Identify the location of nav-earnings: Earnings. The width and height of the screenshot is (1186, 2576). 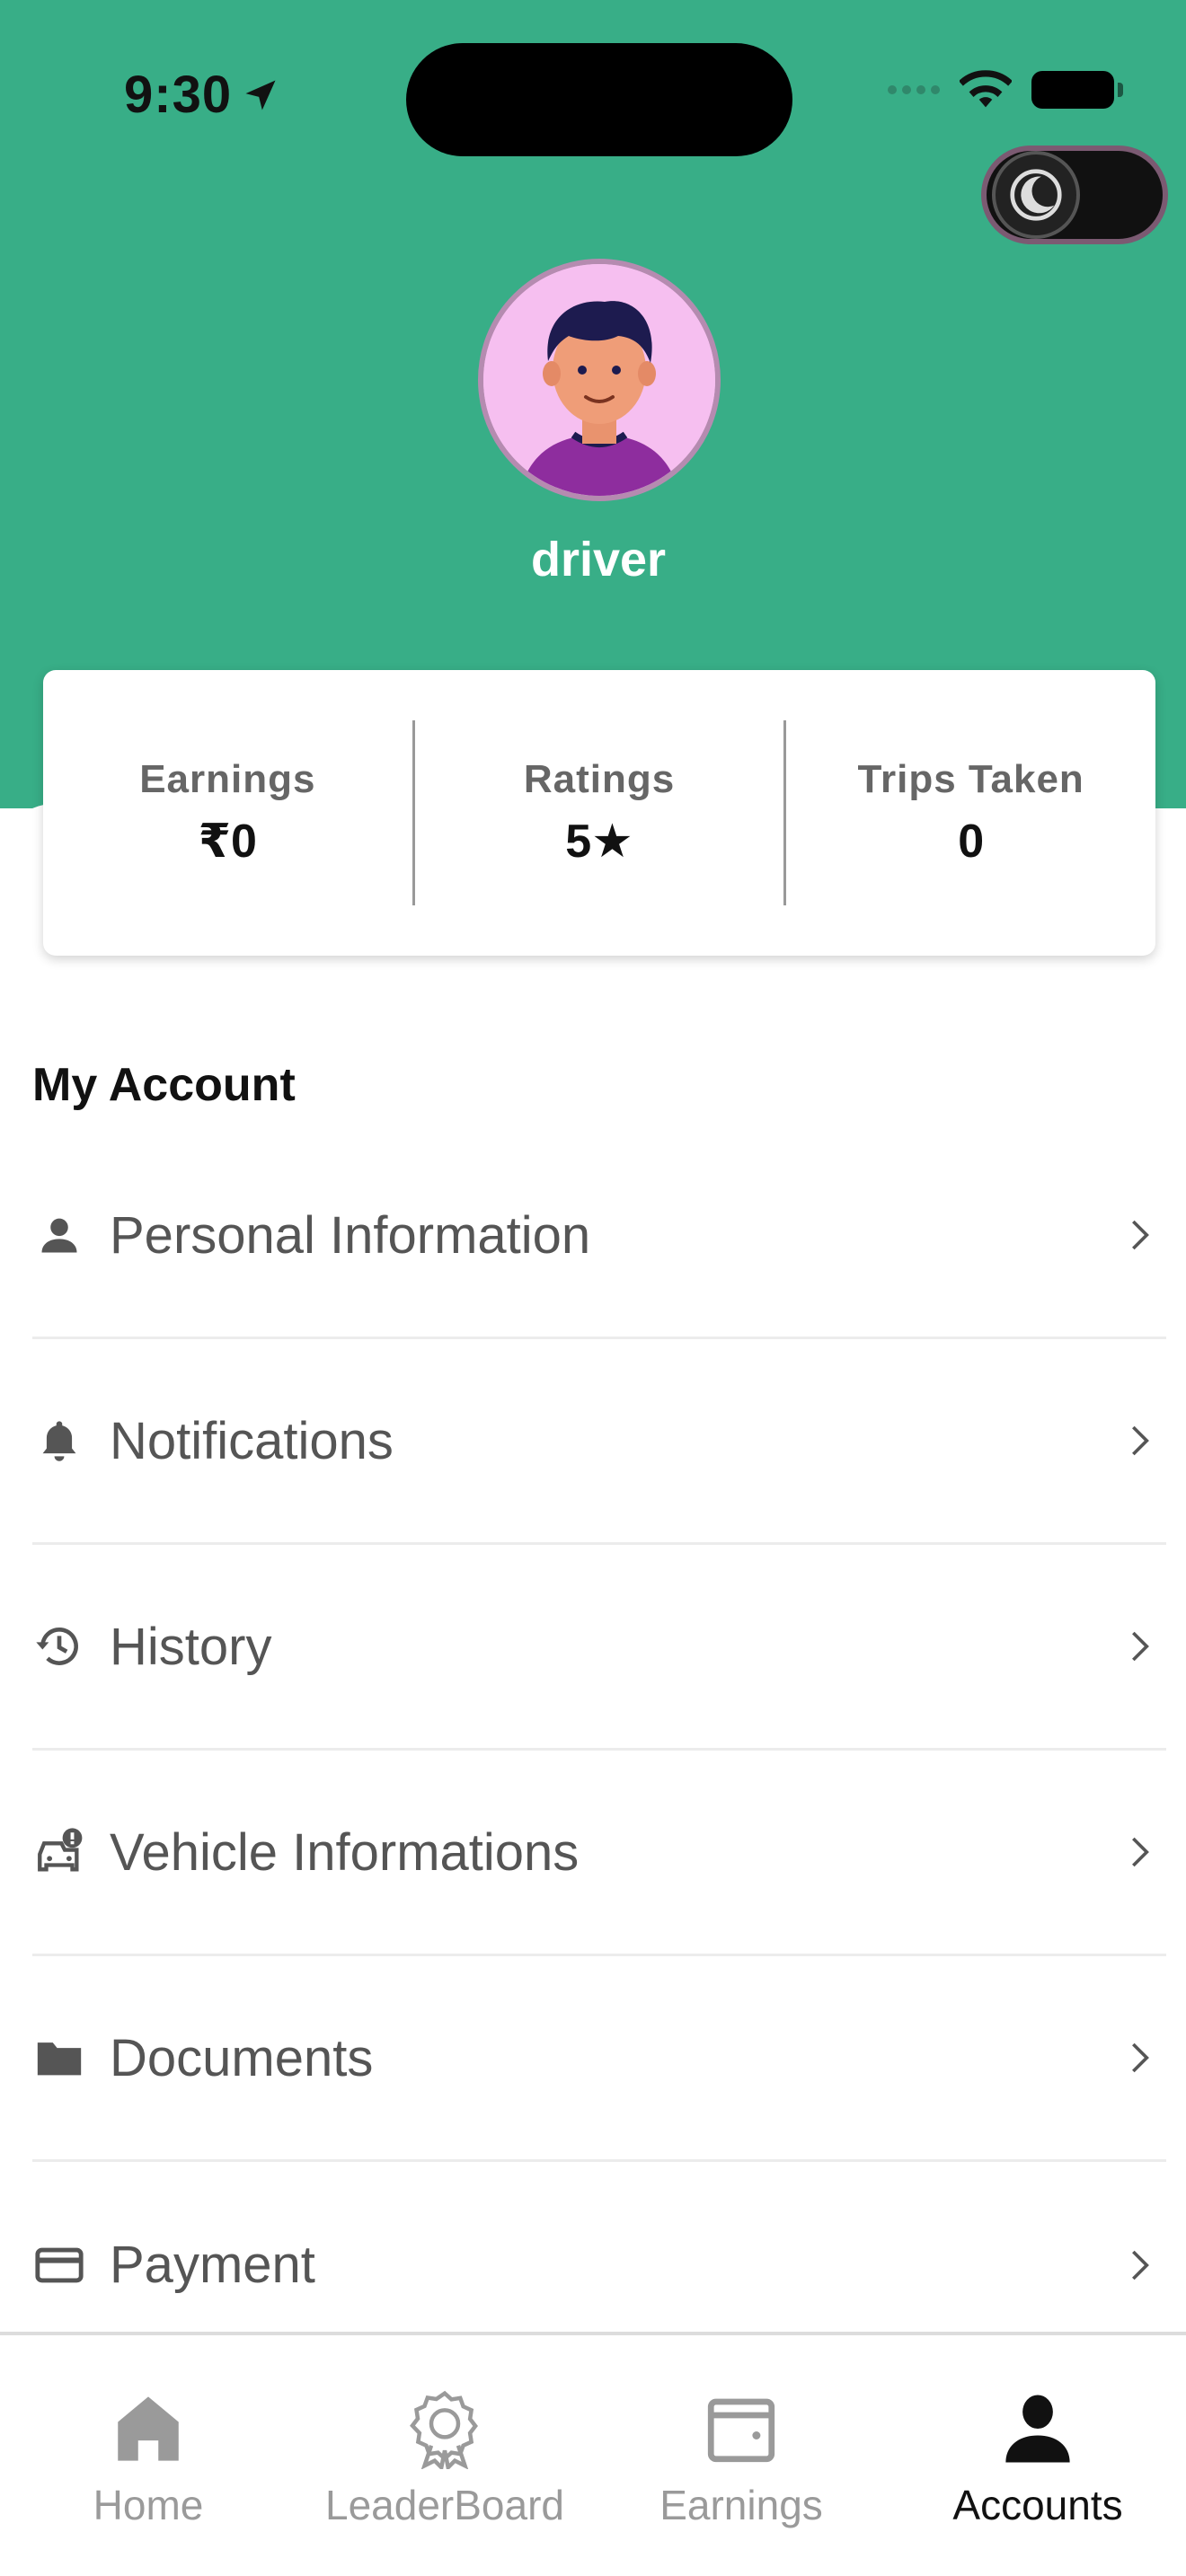
(741, 2455).